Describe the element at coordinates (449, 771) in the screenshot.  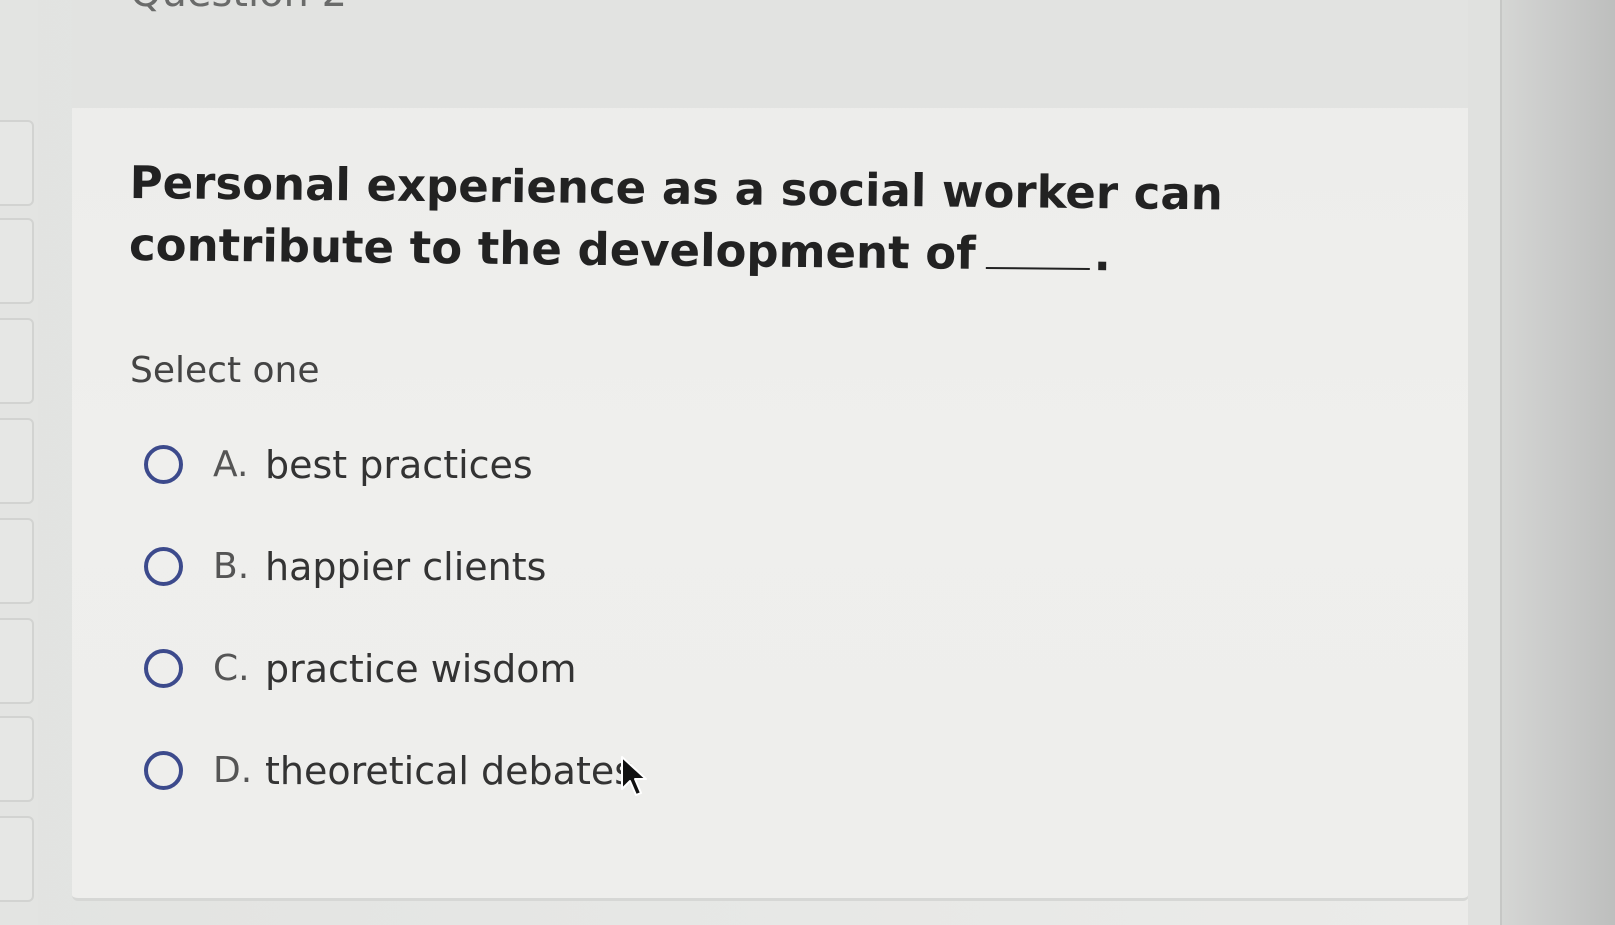
I see `option-label: theoretical debates` at that location.